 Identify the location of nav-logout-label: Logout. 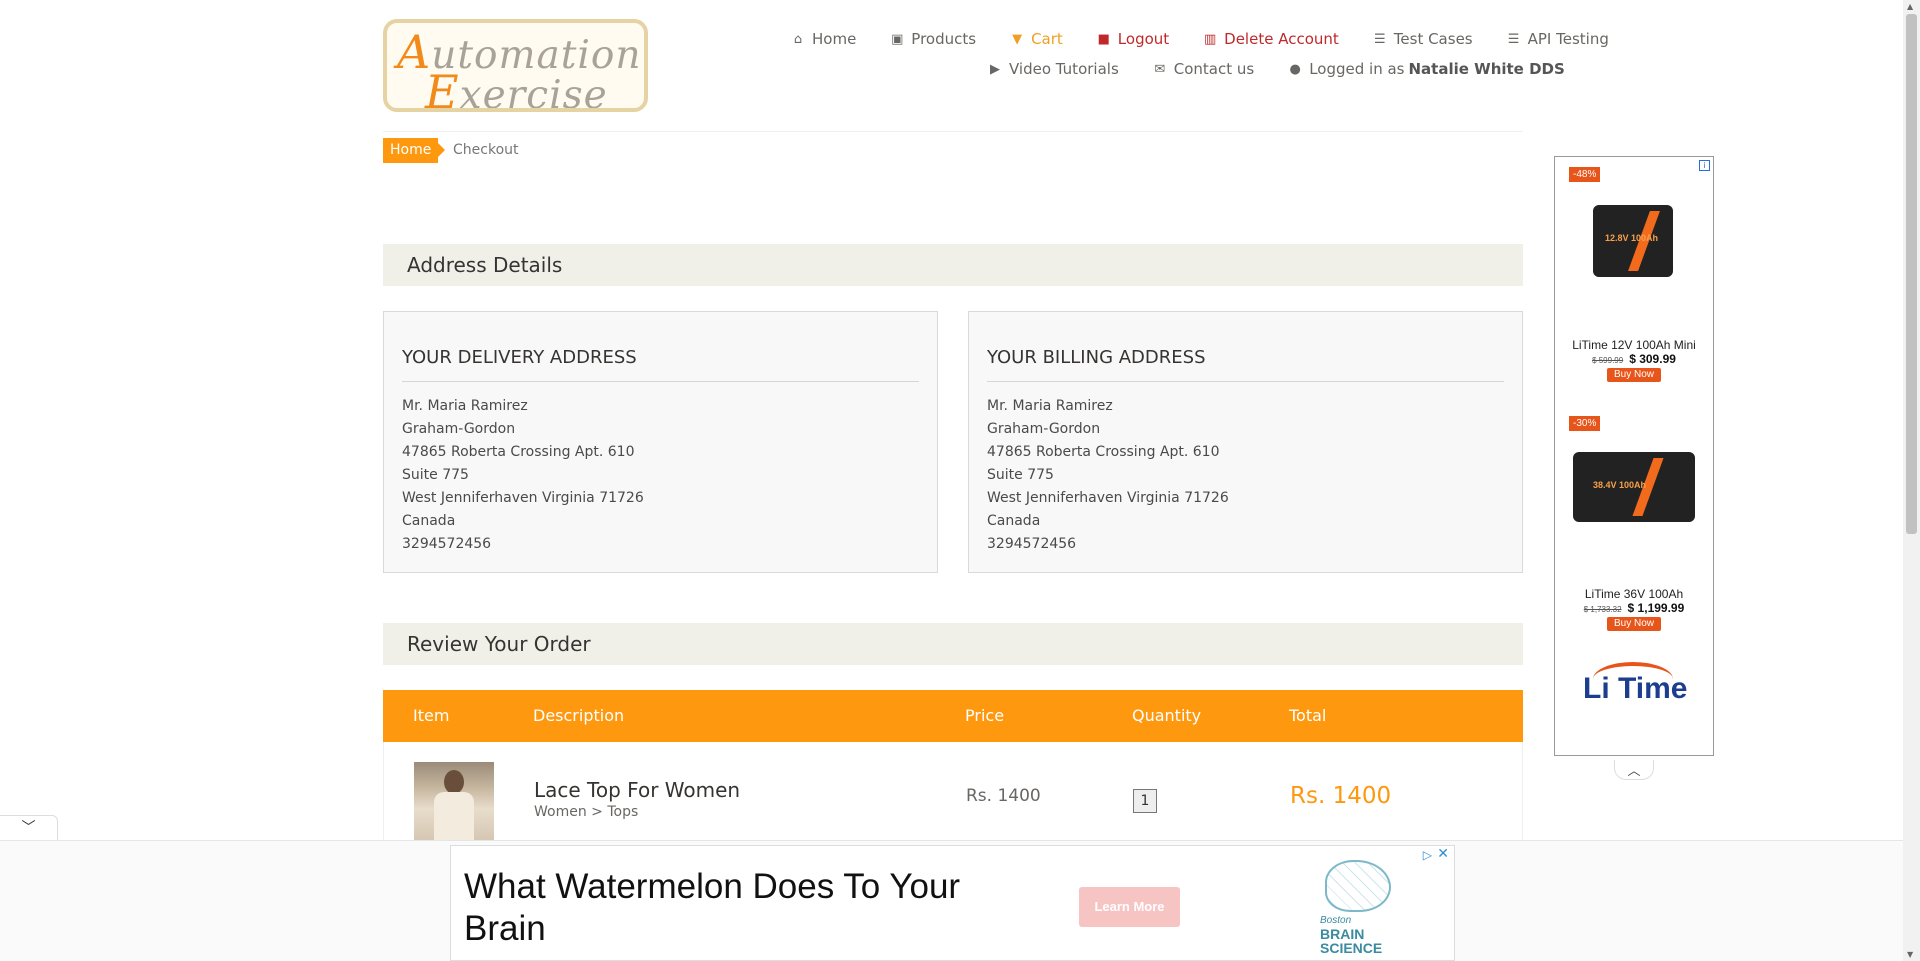
(1143, 39).